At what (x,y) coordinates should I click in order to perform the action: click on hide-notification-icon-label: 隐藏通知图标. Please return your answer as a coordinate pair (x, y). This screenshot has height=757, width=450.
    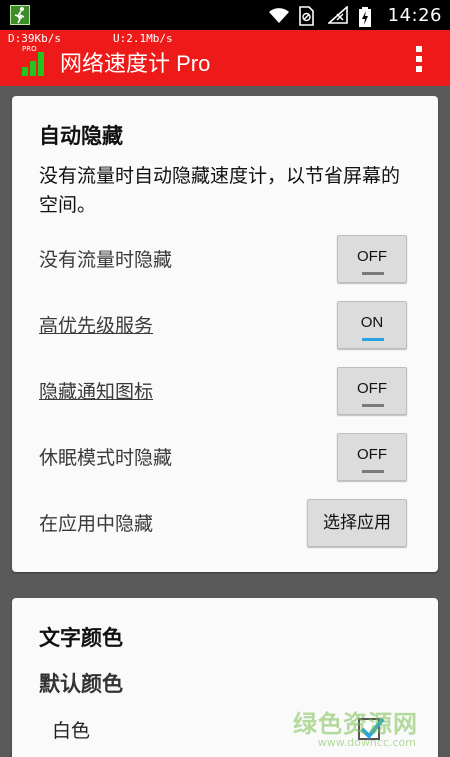
    Looking at the image, I should click on (96, 390).